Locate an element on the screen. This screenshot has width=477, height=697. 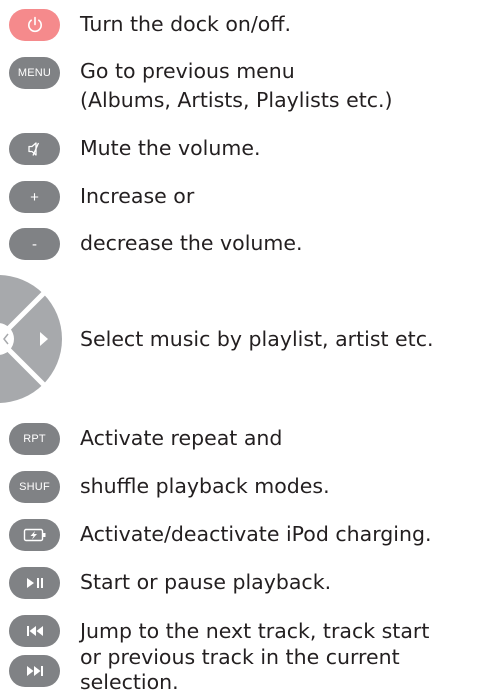
shuffle-description: shuffle playback modes. is located at coordinates (205, 486).